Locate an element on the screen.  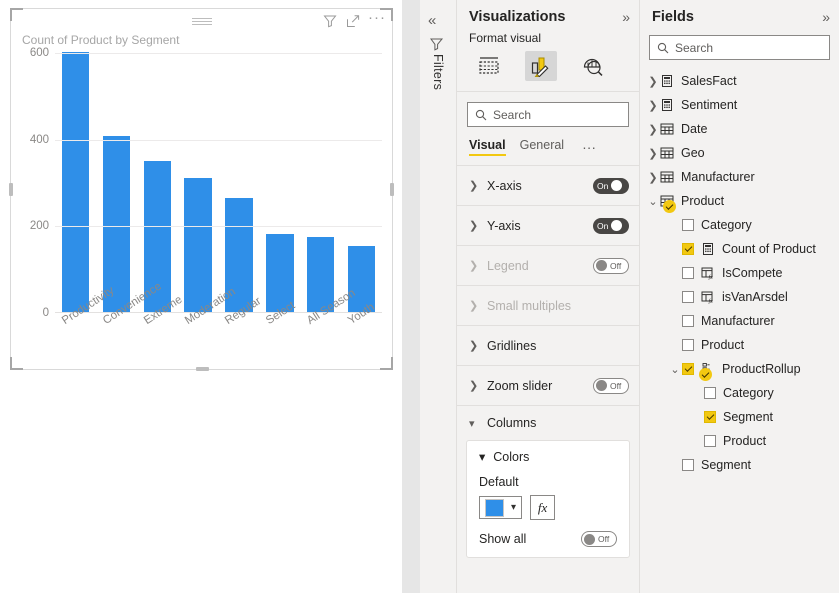
tab-visual: Visual is located at coordinates (487, 147).